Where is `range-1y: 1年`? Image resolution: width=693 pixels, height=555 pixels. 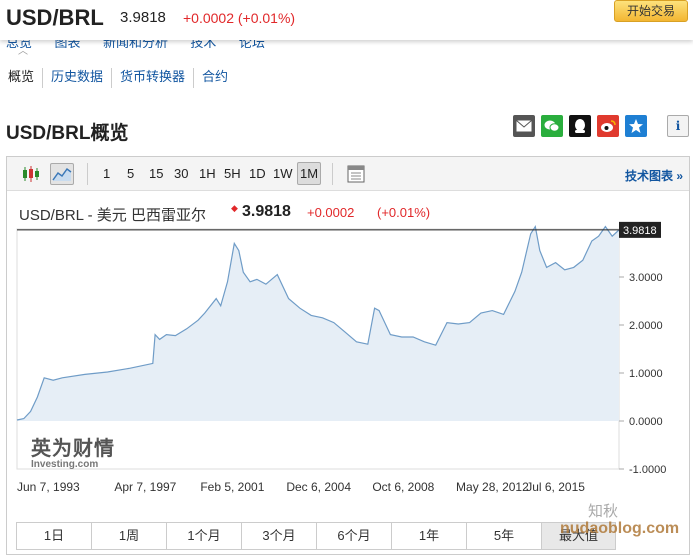
range-1y: 1年 is located at coordinates (428, 536).